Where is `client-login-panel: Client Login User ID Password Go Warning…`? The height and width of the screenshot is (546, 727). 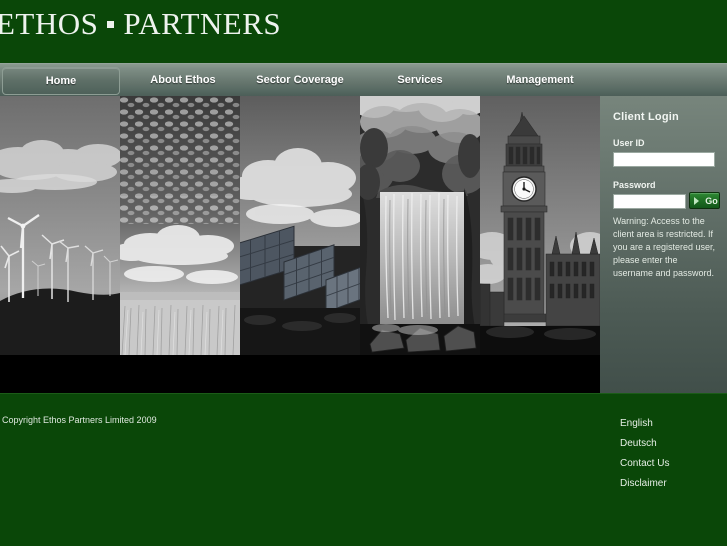
client-login-panel: Client Login User ID Password Go Warning… is located at coordinates (663, 244).